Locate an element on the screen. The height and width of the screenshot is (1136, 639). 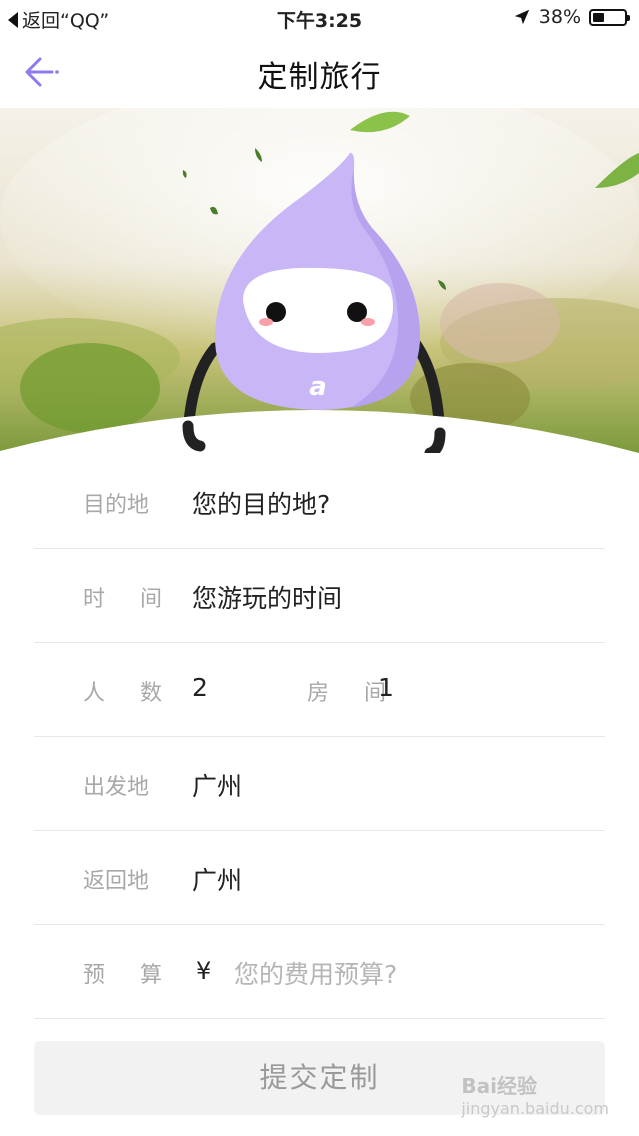
return-row: 返回地 广州 is located at coordinates (319, 878).